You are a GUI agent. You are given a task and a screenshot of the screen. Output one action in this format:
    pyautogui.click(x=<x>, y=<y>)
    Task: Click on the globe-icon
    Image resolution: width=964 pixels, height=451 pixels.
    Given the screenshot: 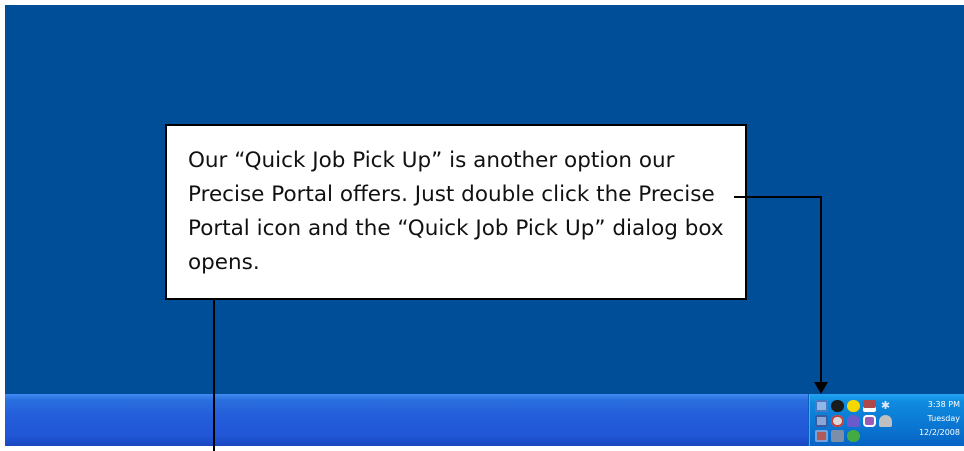 What is the action you would take?
    pyautogui.click(x=837, y=421)
    